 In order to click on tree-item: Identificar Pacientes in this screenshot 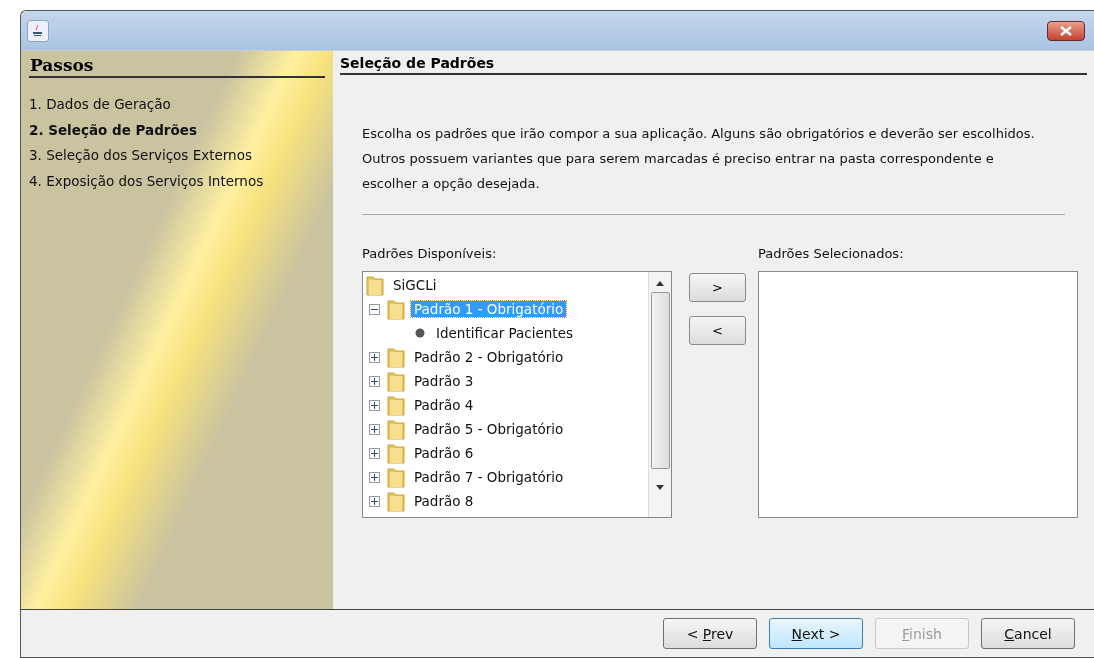, I will do `click(504, 333)`.